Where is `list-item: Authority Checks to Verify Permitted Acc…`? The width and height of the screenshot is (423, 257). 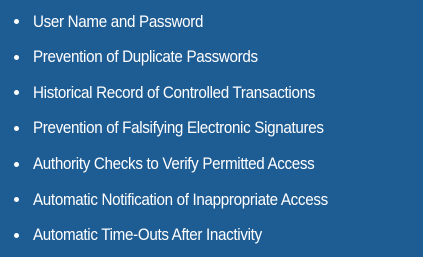 list-item: Authority Checks to Verify Permitted Acc… is located at coordinates (218, 164).